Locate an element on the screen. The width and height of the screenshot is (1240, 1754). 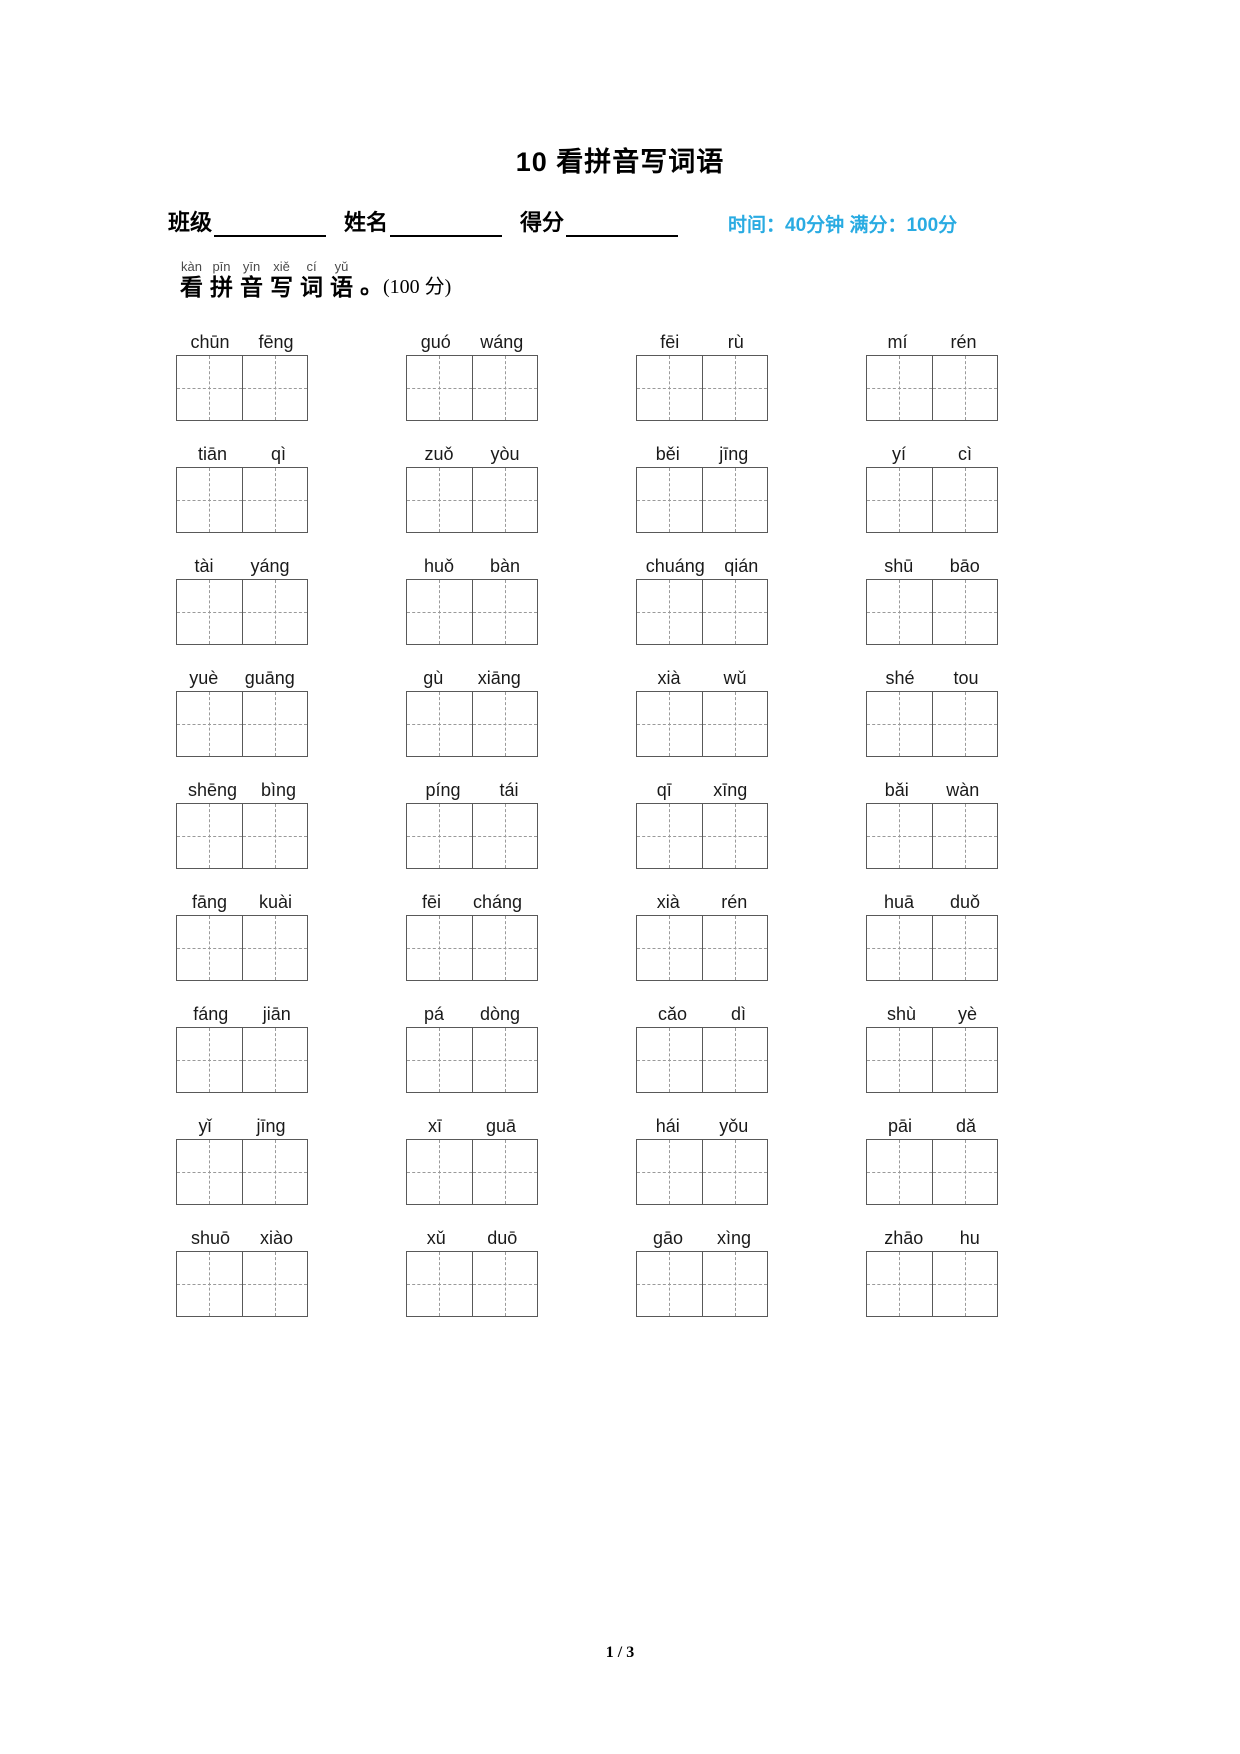
info-blank-class is located at coordinates (270, 227).